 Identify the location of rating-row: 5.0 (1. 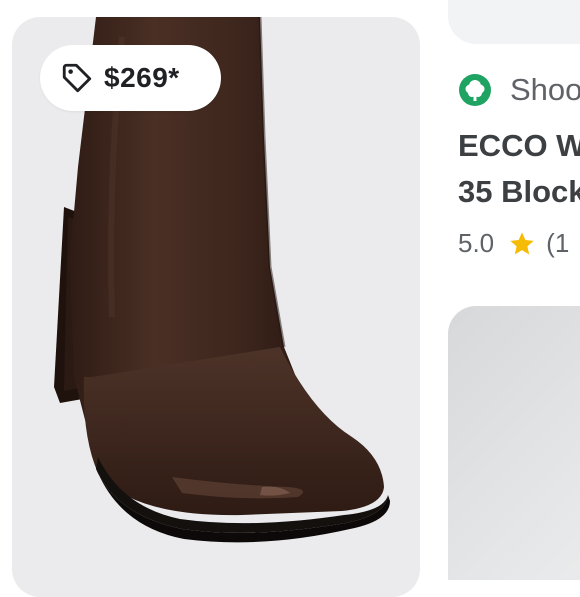
(513, 243).